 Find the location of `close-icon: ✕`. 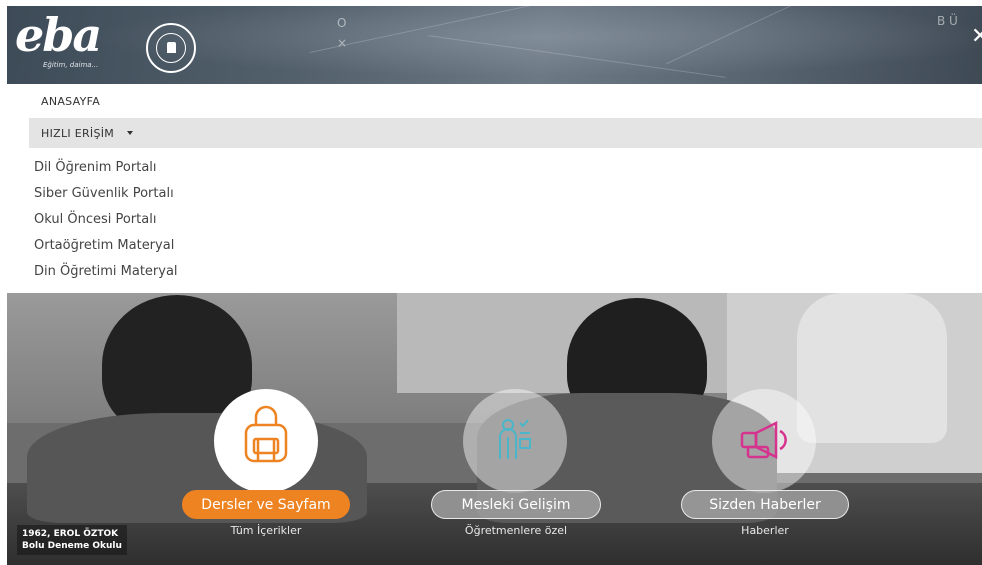

close-icon: ✕ is located at coordinates (976, 37).